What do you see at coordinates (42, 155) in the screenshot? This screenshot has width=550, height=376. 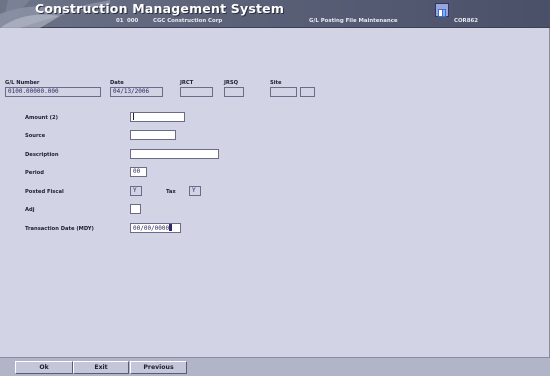 I see `description-label: Description` at bounding box center [42, 155].